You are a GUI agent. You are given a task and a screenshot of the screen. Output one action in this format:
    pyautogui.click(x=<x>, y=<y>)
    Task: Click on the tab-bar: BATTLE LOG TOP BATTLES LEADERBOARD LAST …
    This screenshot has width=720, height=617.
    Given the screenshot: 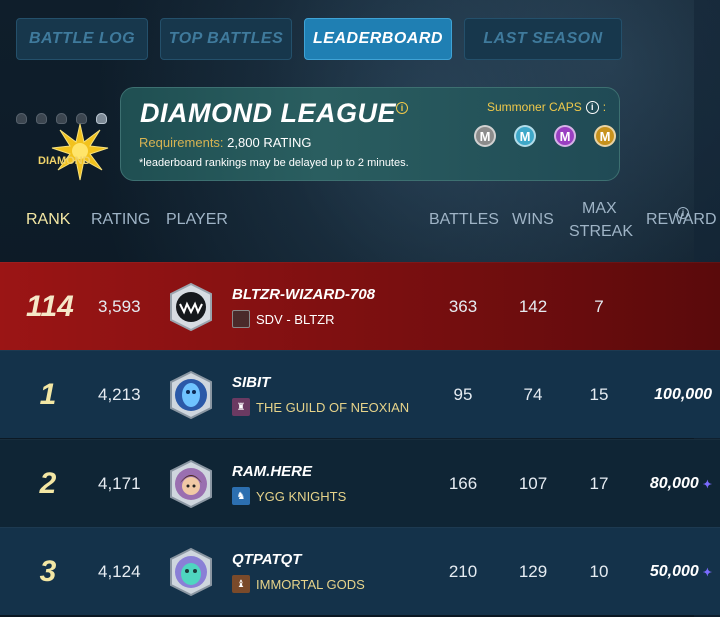 What is the action you would take?
    pyautogui.click(x=319, y=39)
    